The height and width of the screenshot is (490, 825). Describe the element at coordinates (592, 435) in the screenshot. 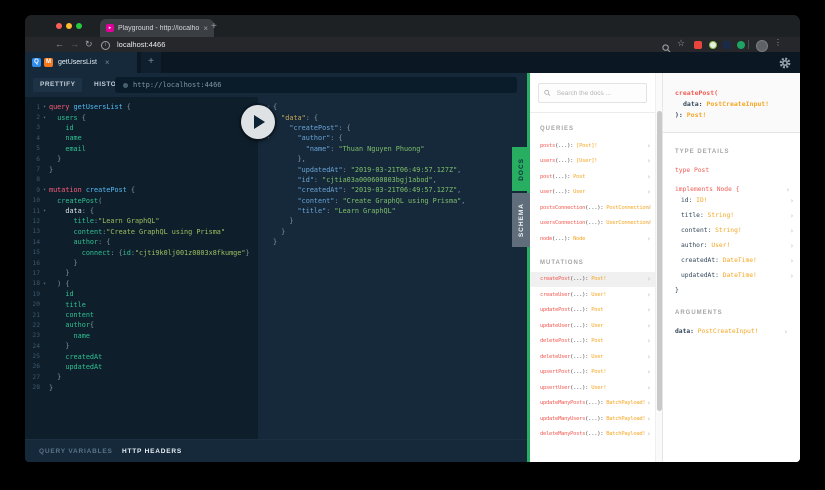

I see `docs-item-deleteManyPosts: deleteManyPosts (...): BatchPayload! ›` at that location.